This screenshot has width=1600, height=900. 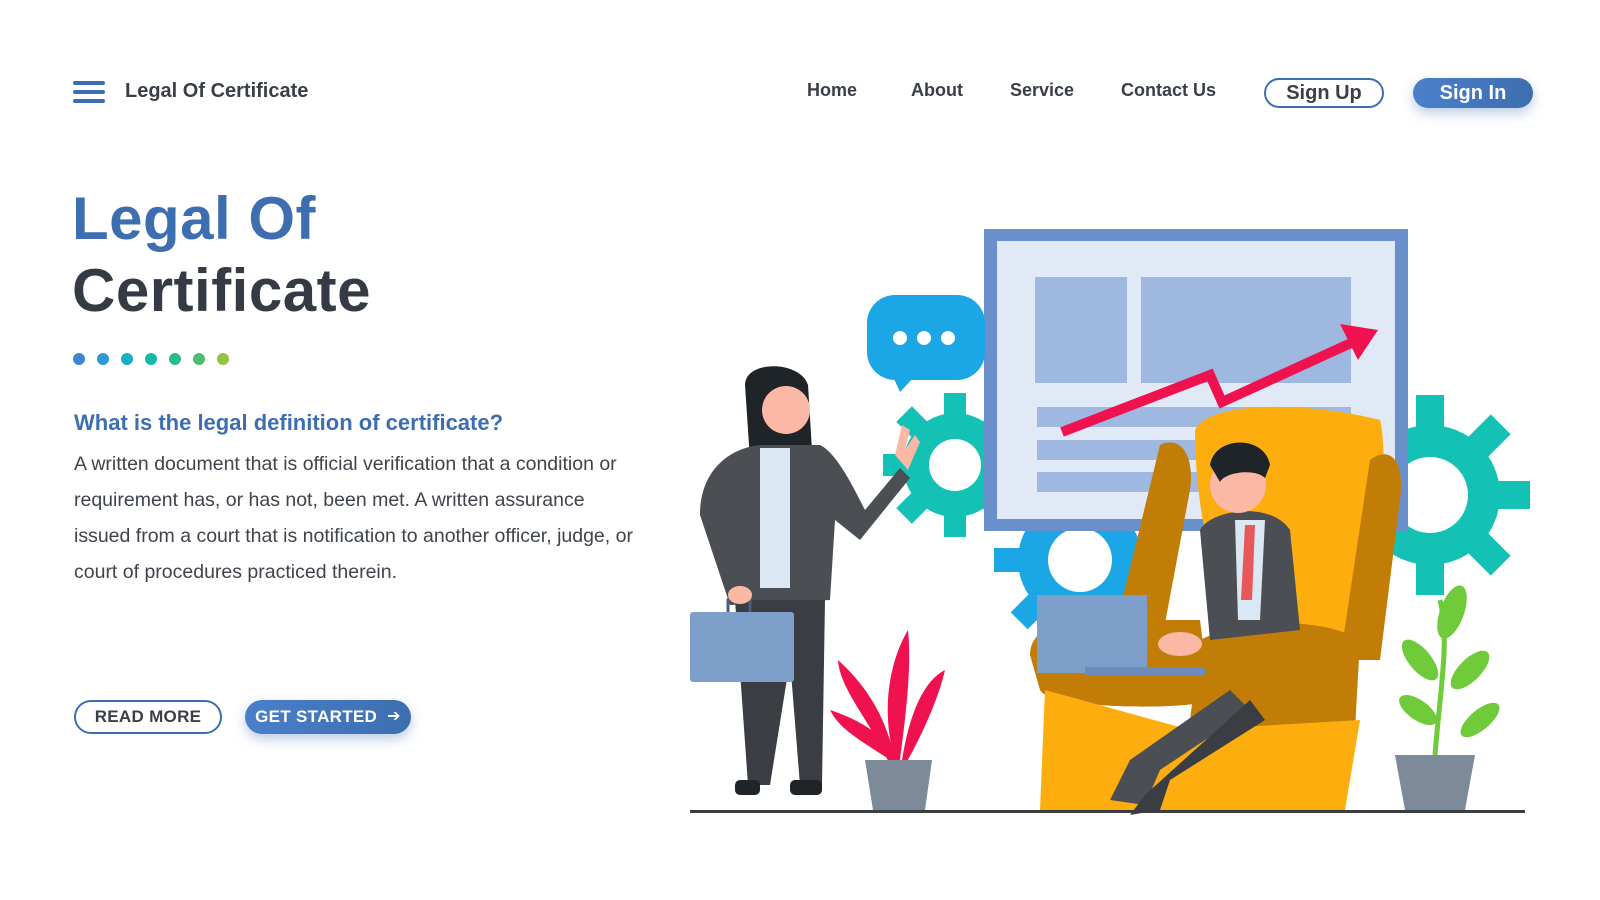 I want to click on speech-bubble-icon, so click(x=926, y=343).